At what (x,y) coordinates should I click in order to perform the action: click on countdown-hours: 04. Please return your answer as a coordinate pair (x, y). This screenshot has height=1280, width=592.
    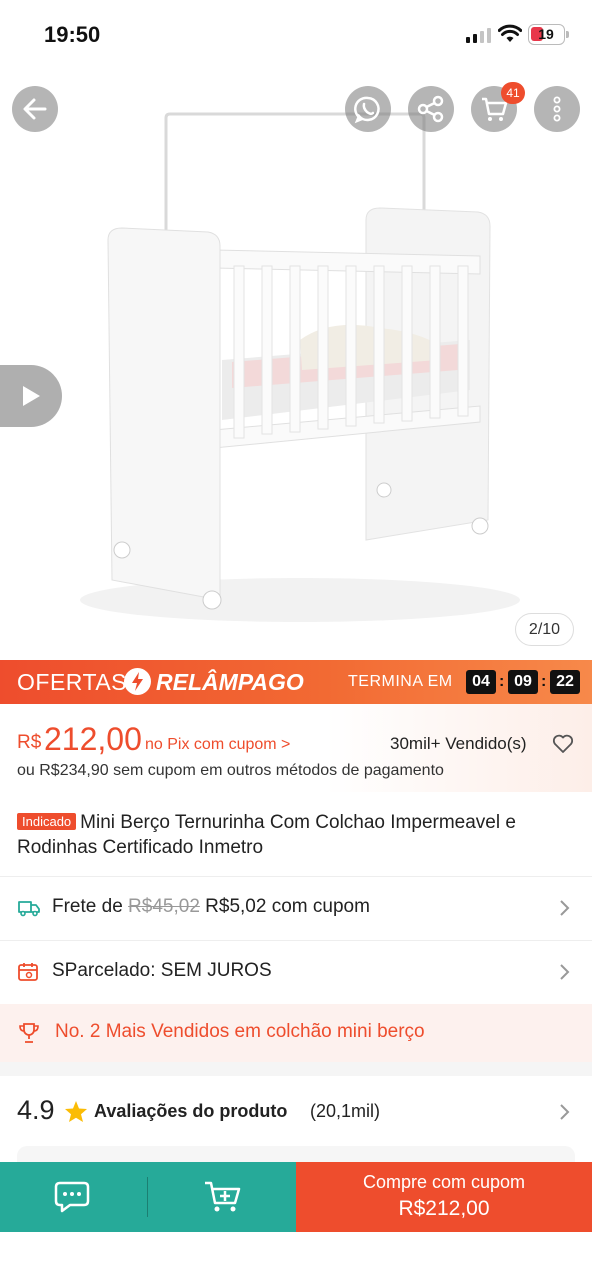
    Looking at the image, I should click on (481, 682).